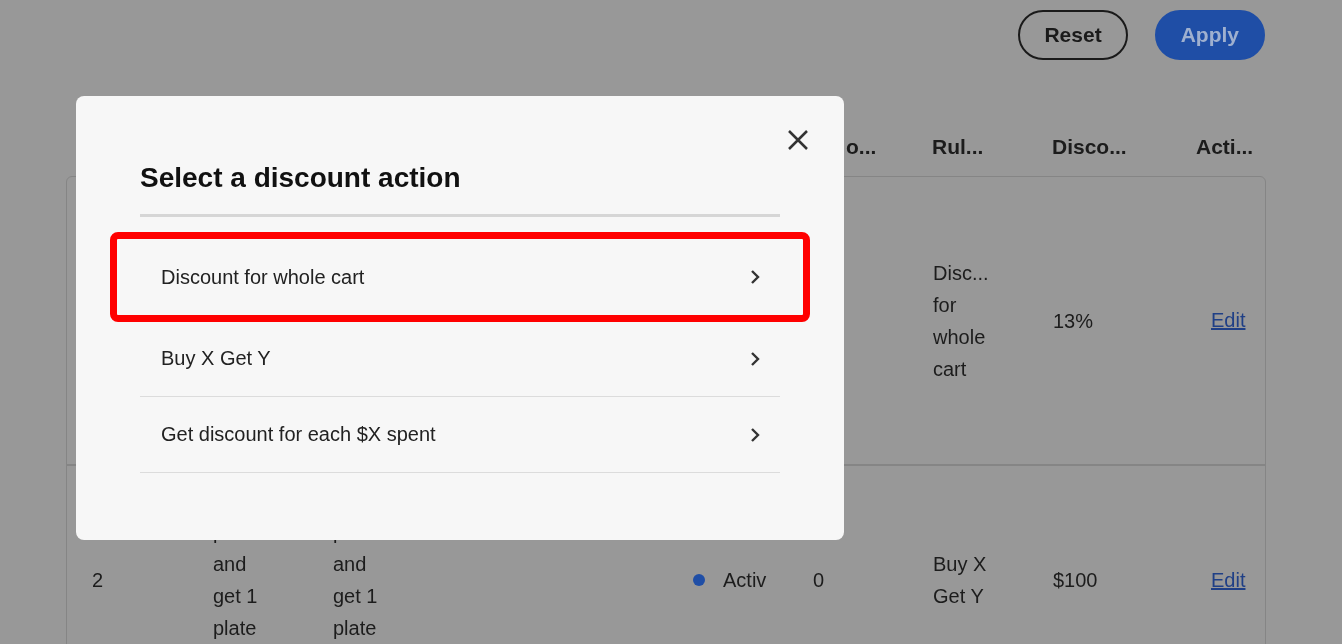 This screenshot has height=644, width=1342. I want to click on table-cell-text: Buy X Get Y, so click(960, 580).